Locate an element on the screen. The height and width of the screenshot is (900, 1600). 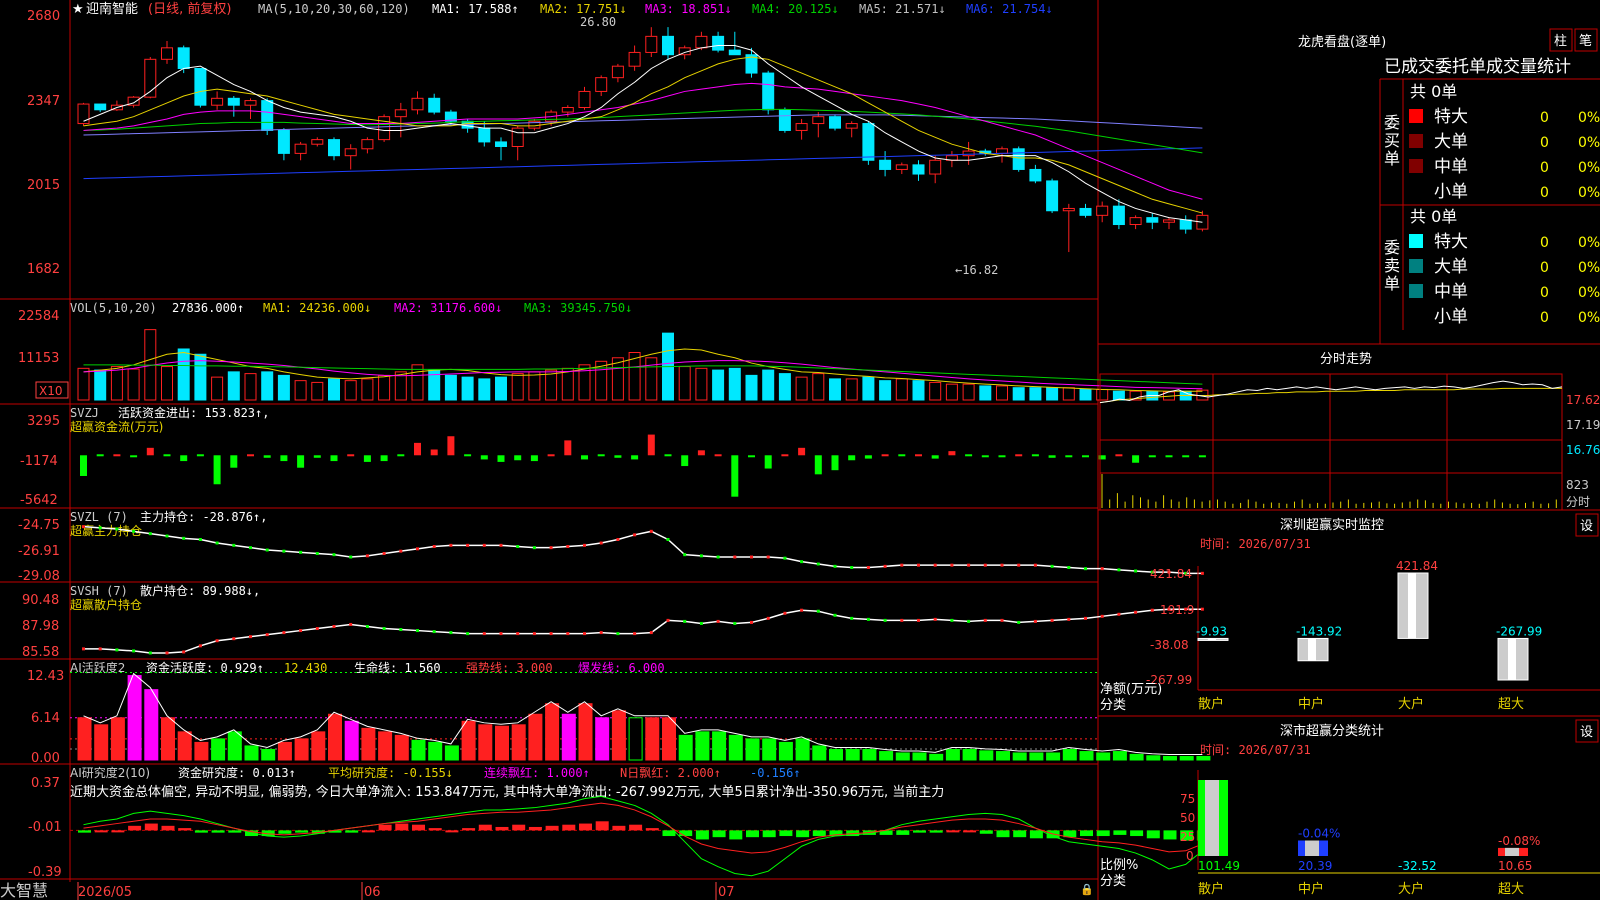
y-tick: -29.08 is located at coordinates (39, 576).